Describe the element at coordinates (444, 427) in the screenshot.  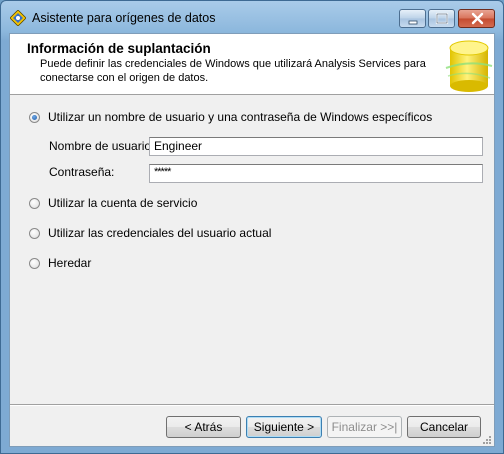
I see `cancel-button: Cancelar` at that location.